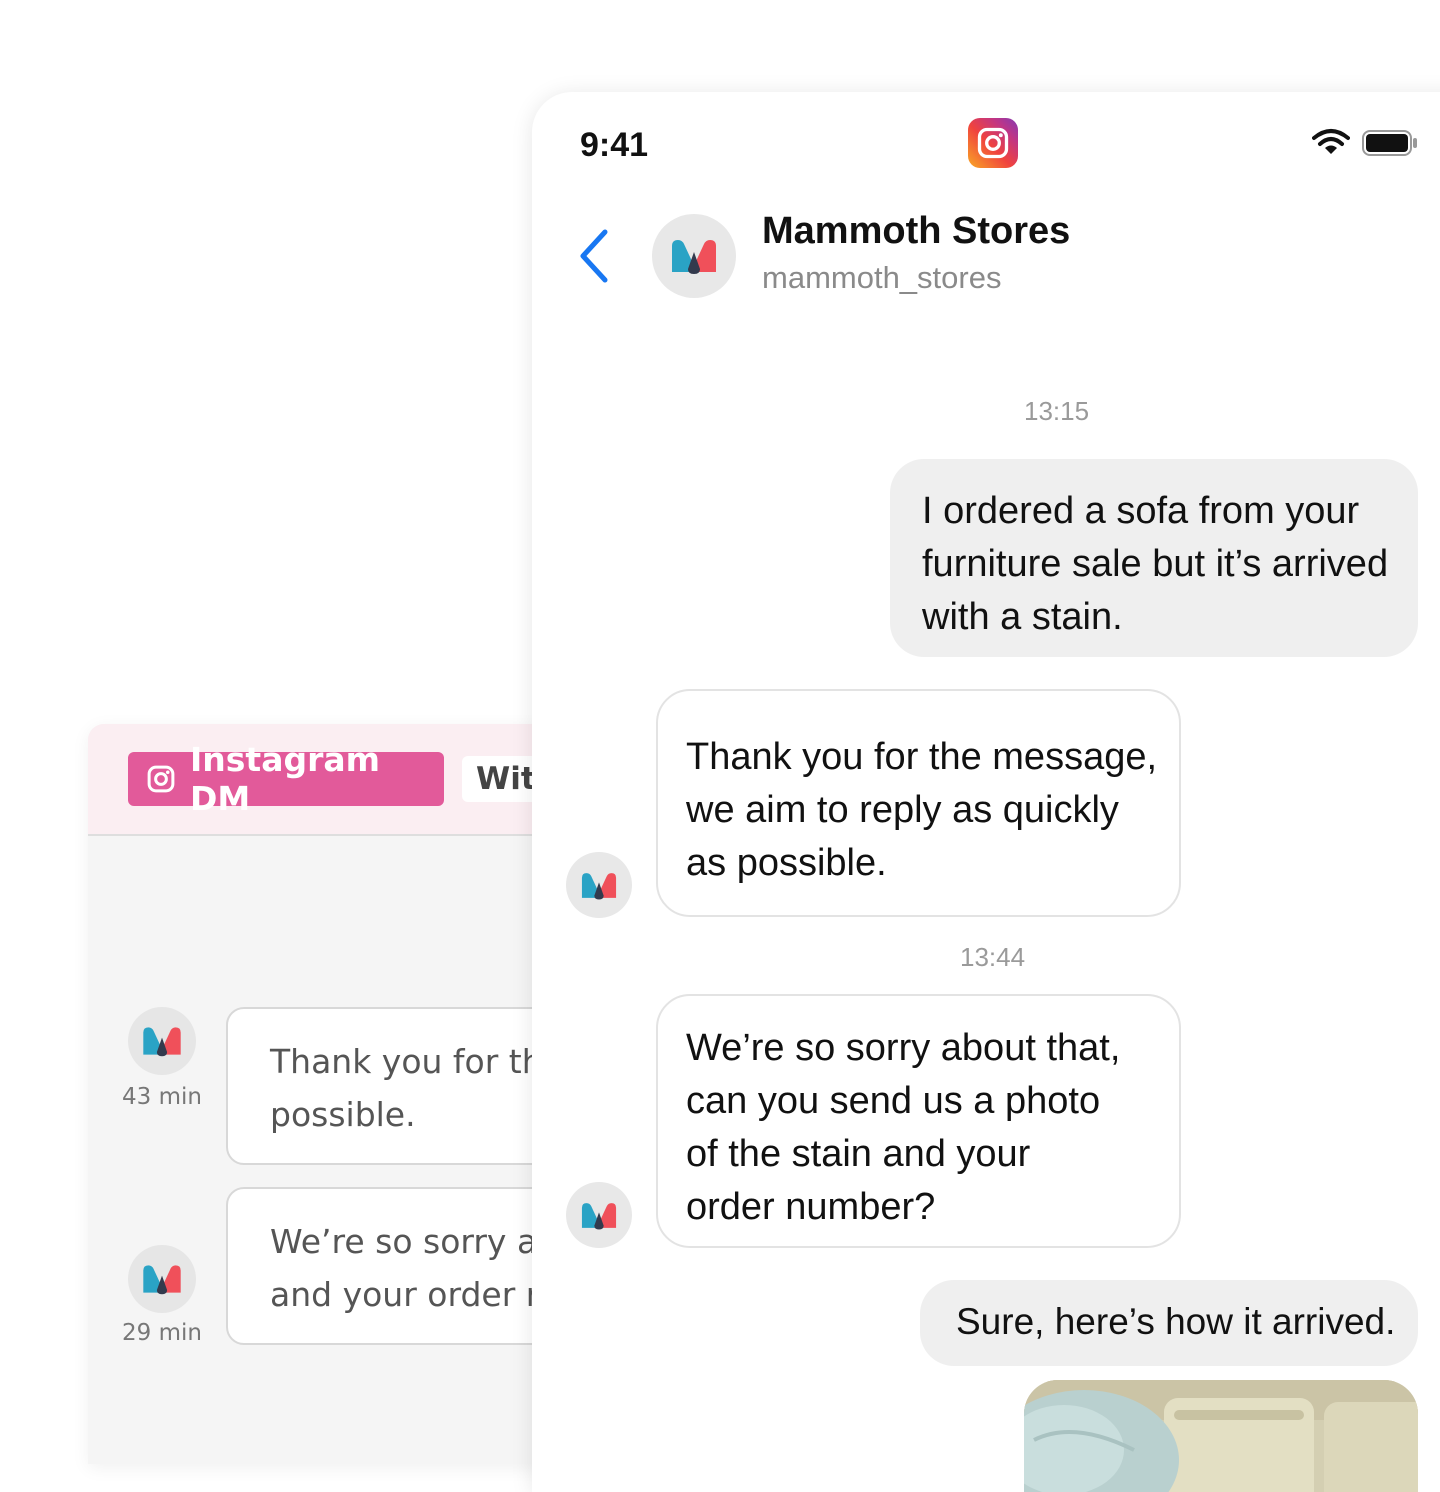 The width and height of the screenshot is (1440, 1492). I want to click on message-line: with a stain., so click(1022, 617).